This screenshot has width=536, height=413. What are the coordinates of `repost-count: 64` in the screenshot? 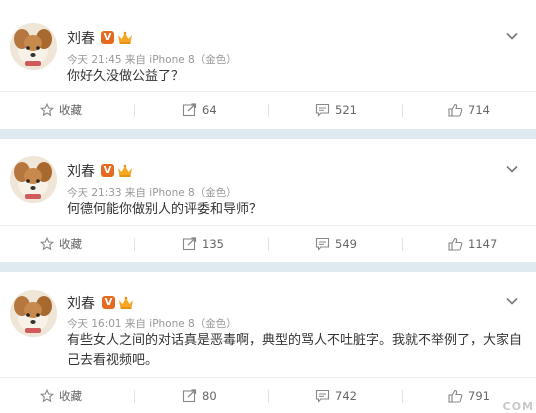 It's located at (209, 110).